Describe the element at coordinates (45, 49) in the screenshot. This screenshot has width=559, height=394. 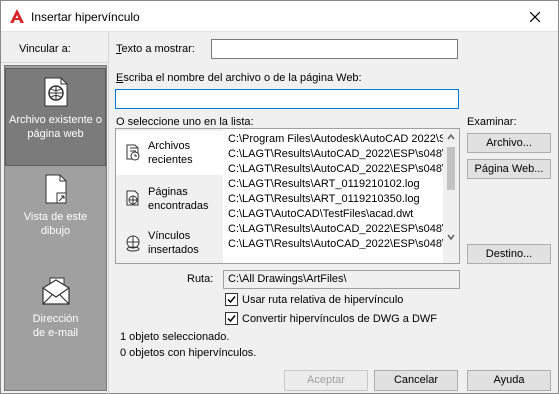
I see `link-to-label: Vincular a:` at that location.